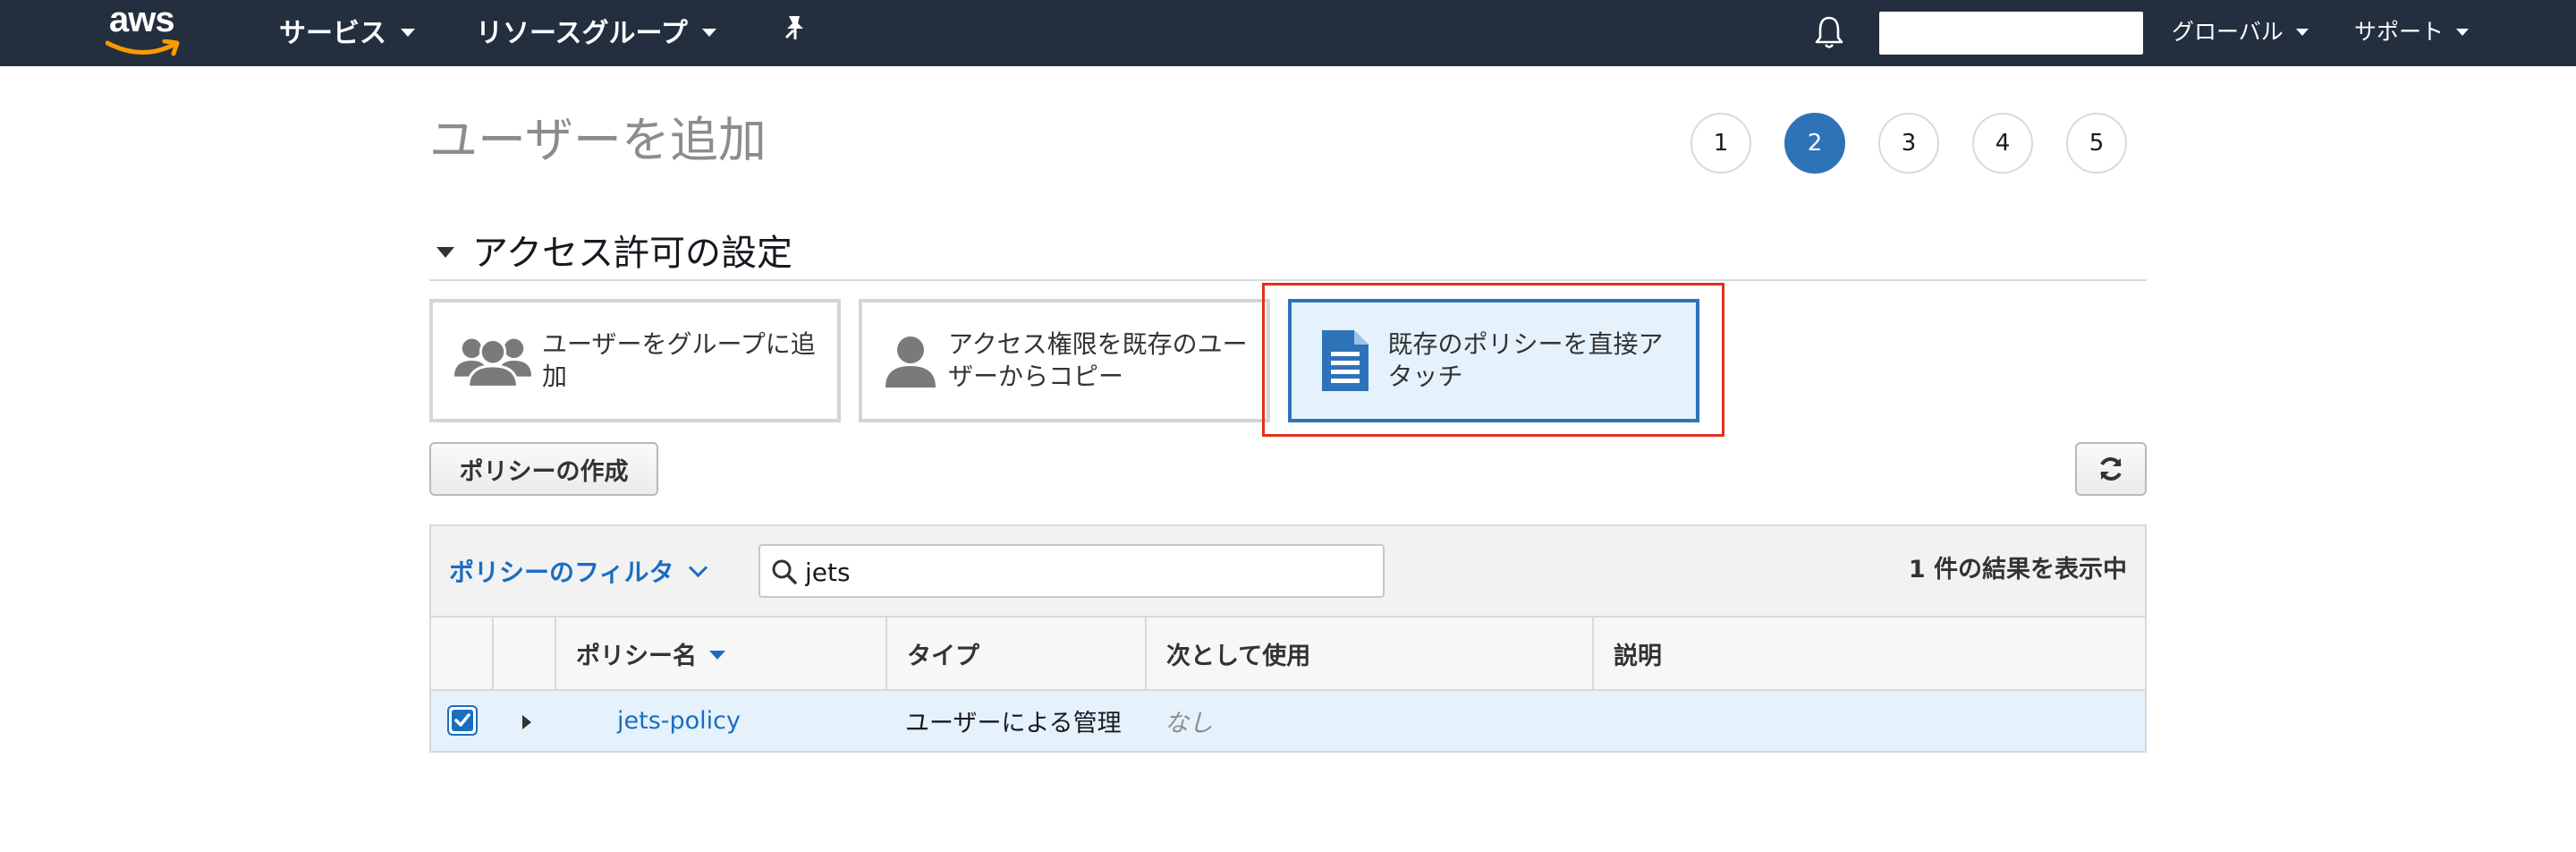  What do you see at coordinates (784, 571) in the screenshot?
I see `search-icon` at bounding box center [784, 571].